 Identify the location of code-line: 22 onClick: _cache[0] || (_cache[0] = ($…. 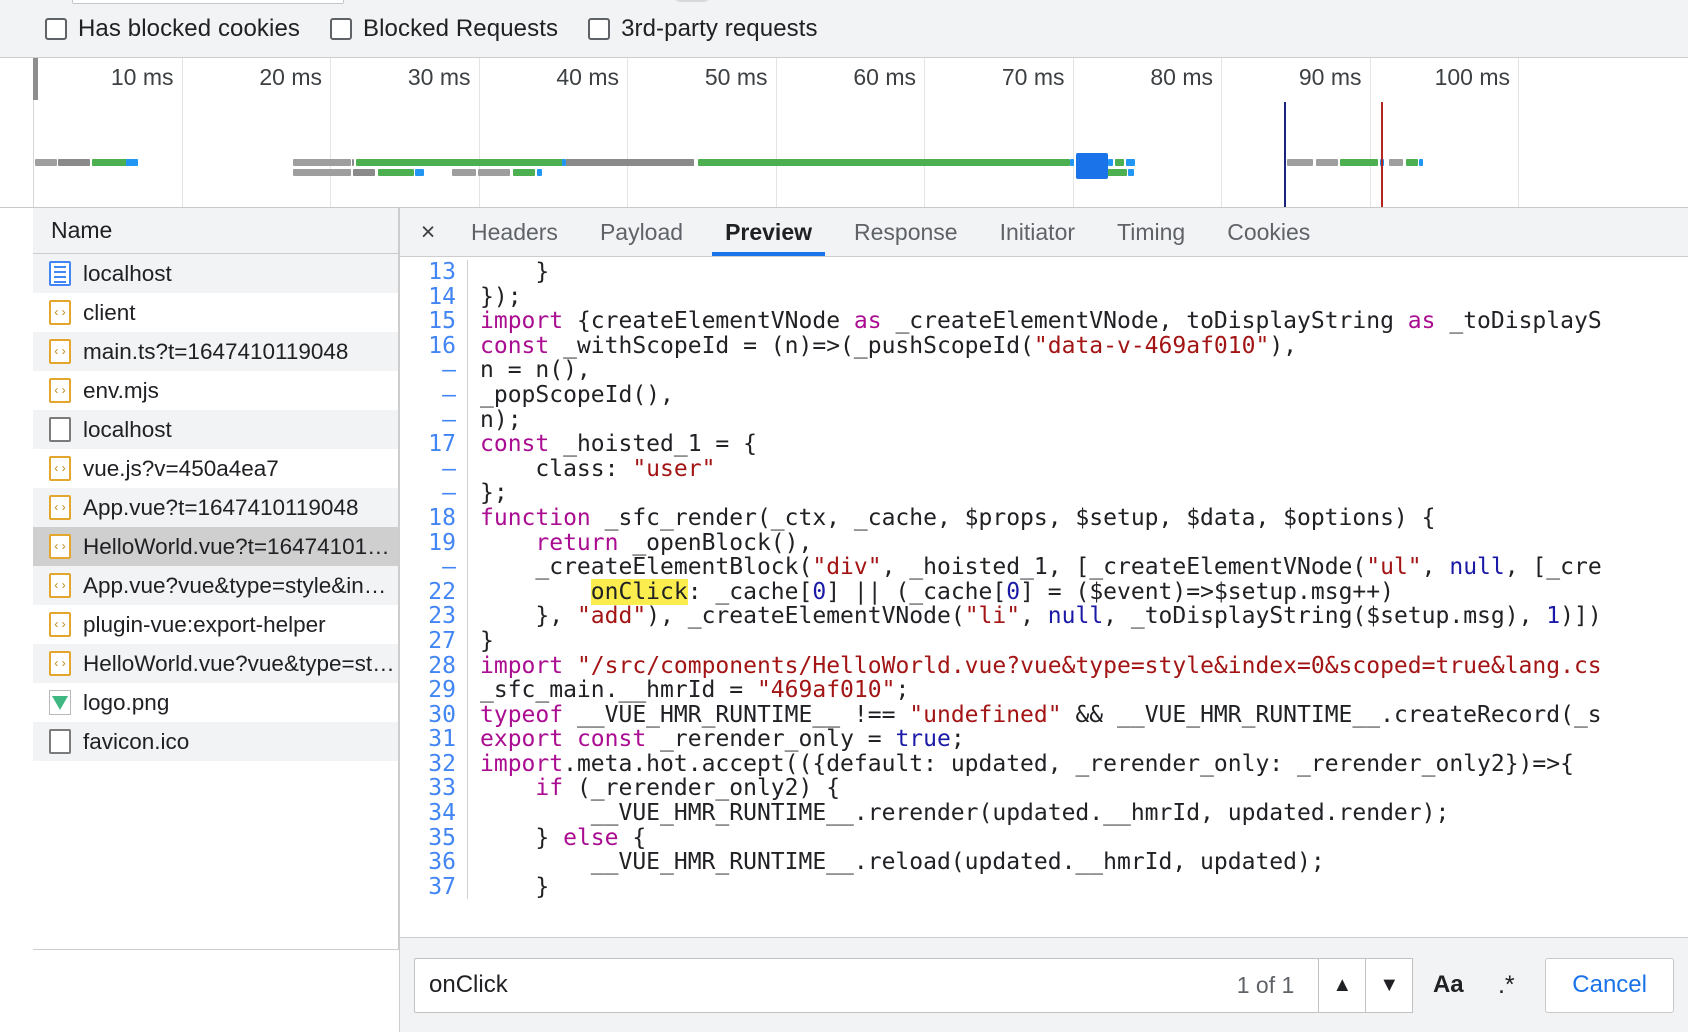
(1044, 591).